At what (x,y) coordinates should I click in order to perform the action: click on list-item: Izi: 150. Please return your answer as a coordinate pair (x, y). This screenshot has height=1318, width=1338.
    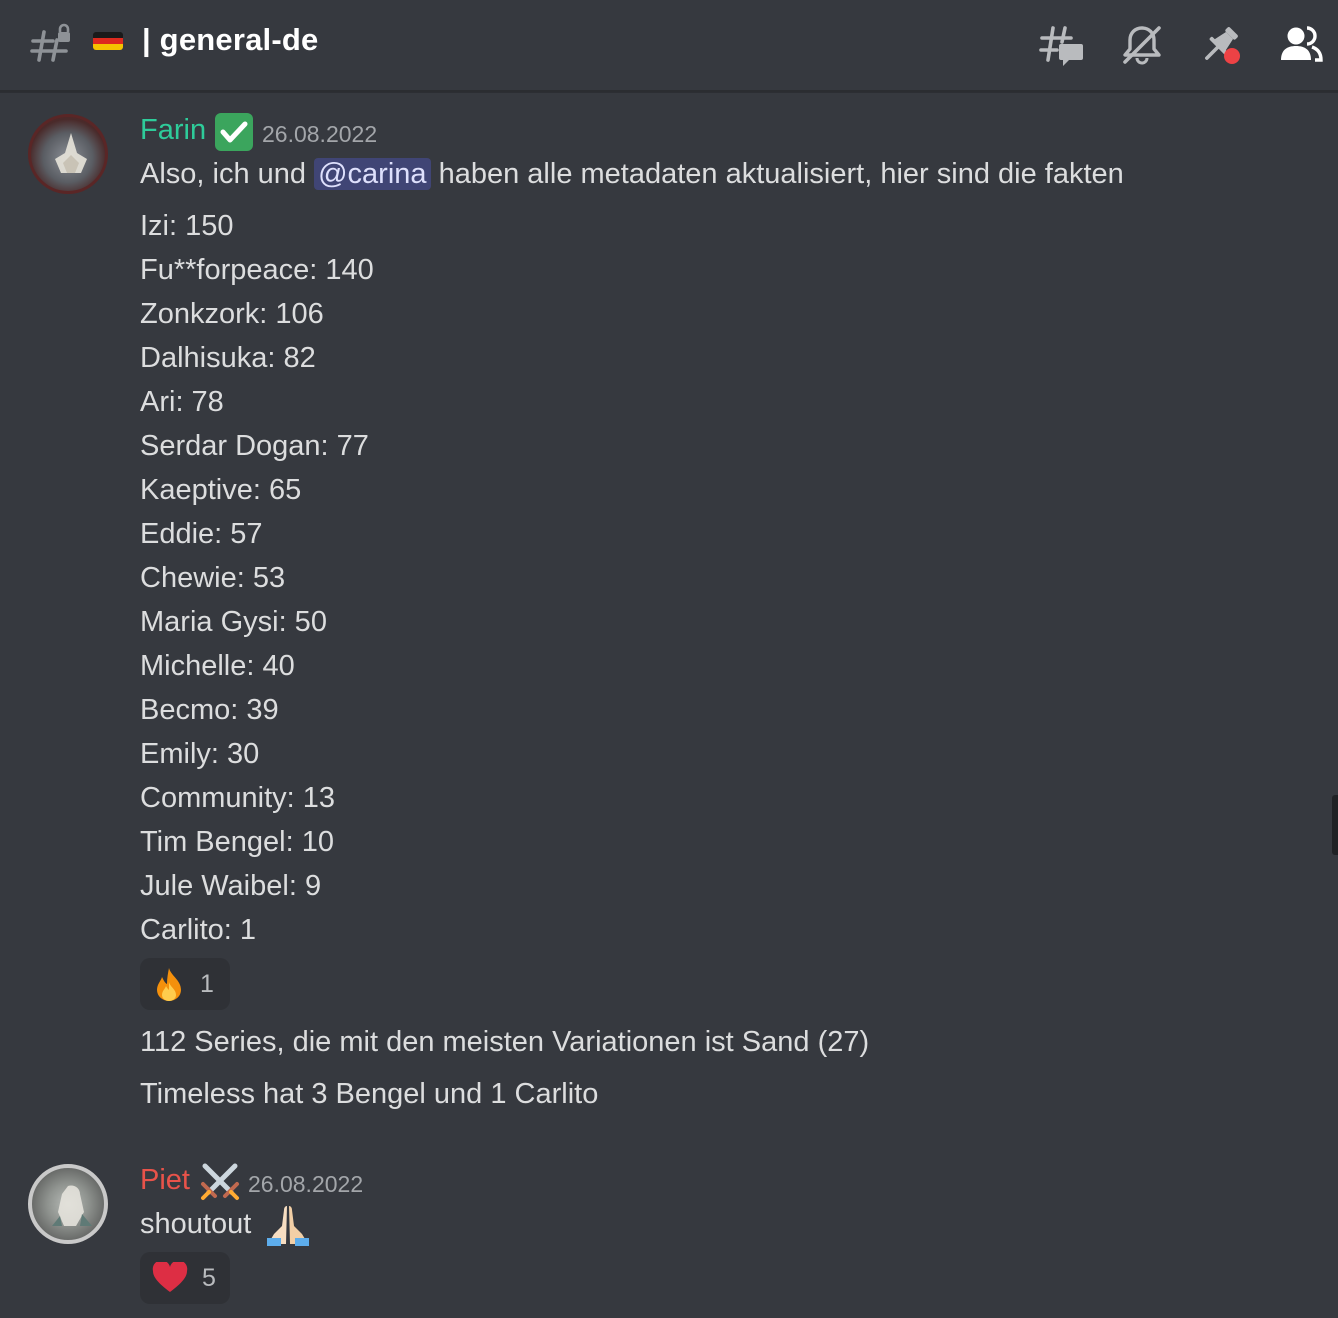
    Looking at the image, I should click on (187, 226).